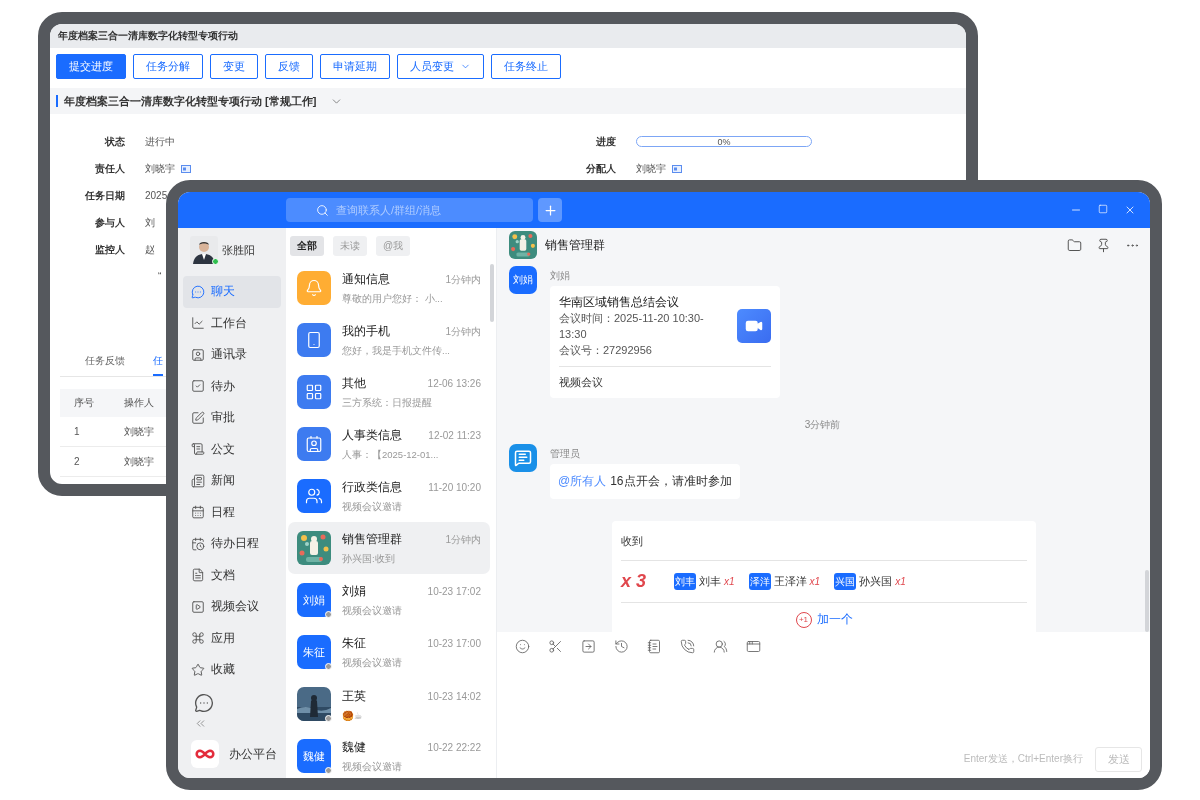 This screenshot has width=1200, height=800. Describe the element at coordinates (77, 461) in the screenshot. I see `table-cell-text: 2` at that location.